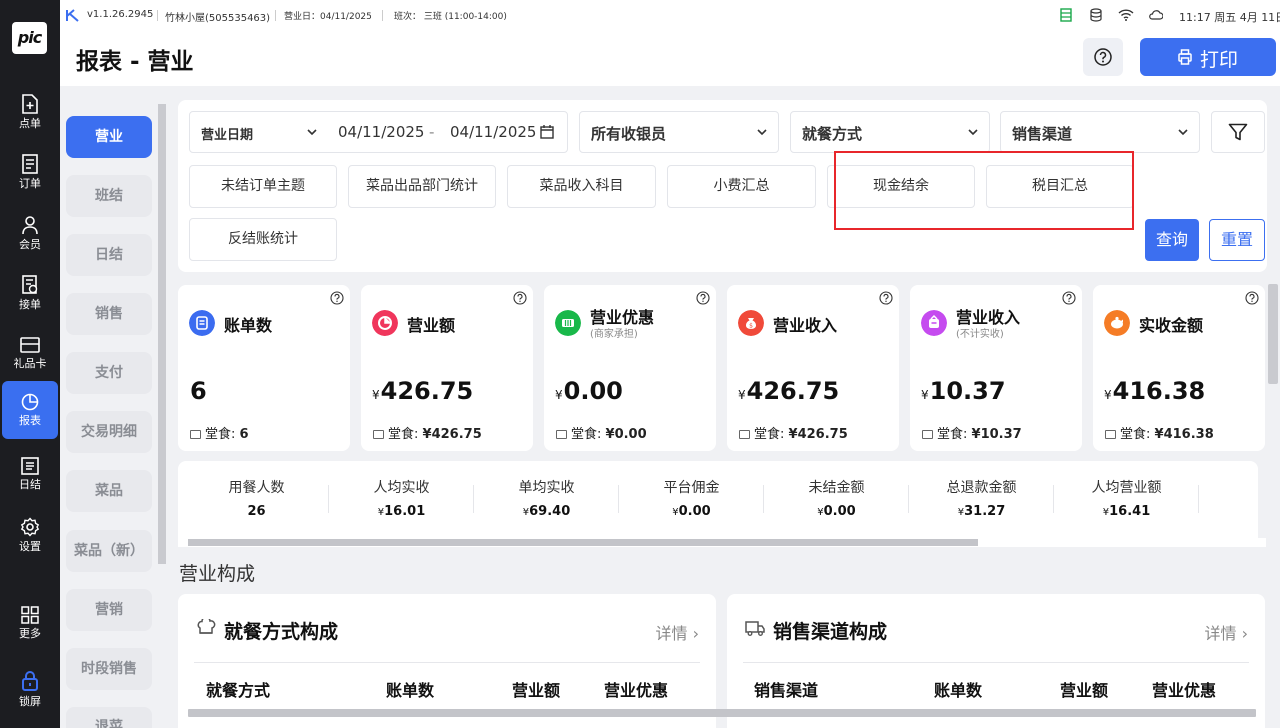  I want to click on metric-card-income-noncounted: 营业收入 (不计实收) ¥10.37 堂食: ¥10.37, so click(996, 368).